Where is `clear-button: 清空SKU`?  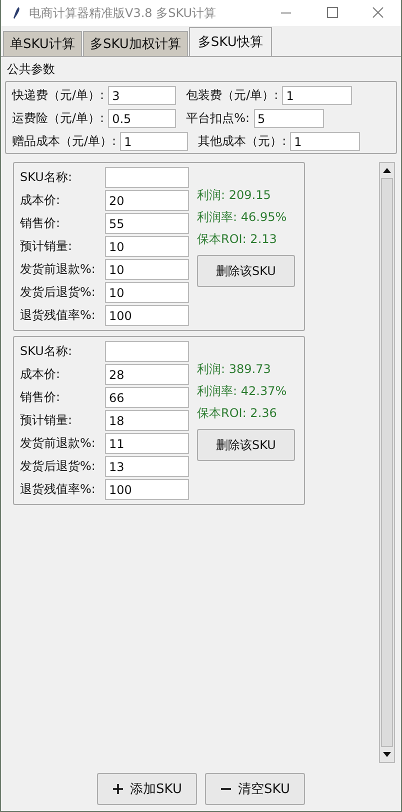
clear-button: 清空SKU is located at coordinates (255, 789).